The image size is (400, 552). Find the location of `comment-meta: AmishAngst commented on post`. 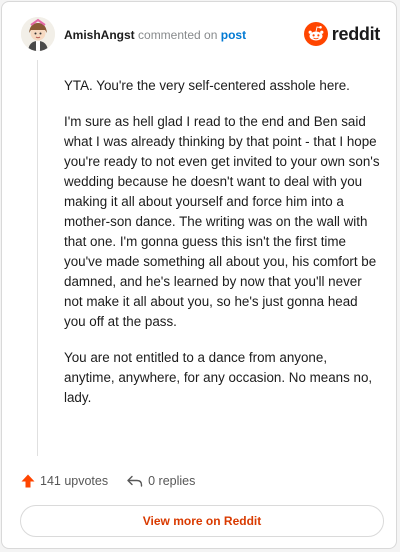

comment-meta: AmishAngst commented on post is located at coordinates (155, 35).